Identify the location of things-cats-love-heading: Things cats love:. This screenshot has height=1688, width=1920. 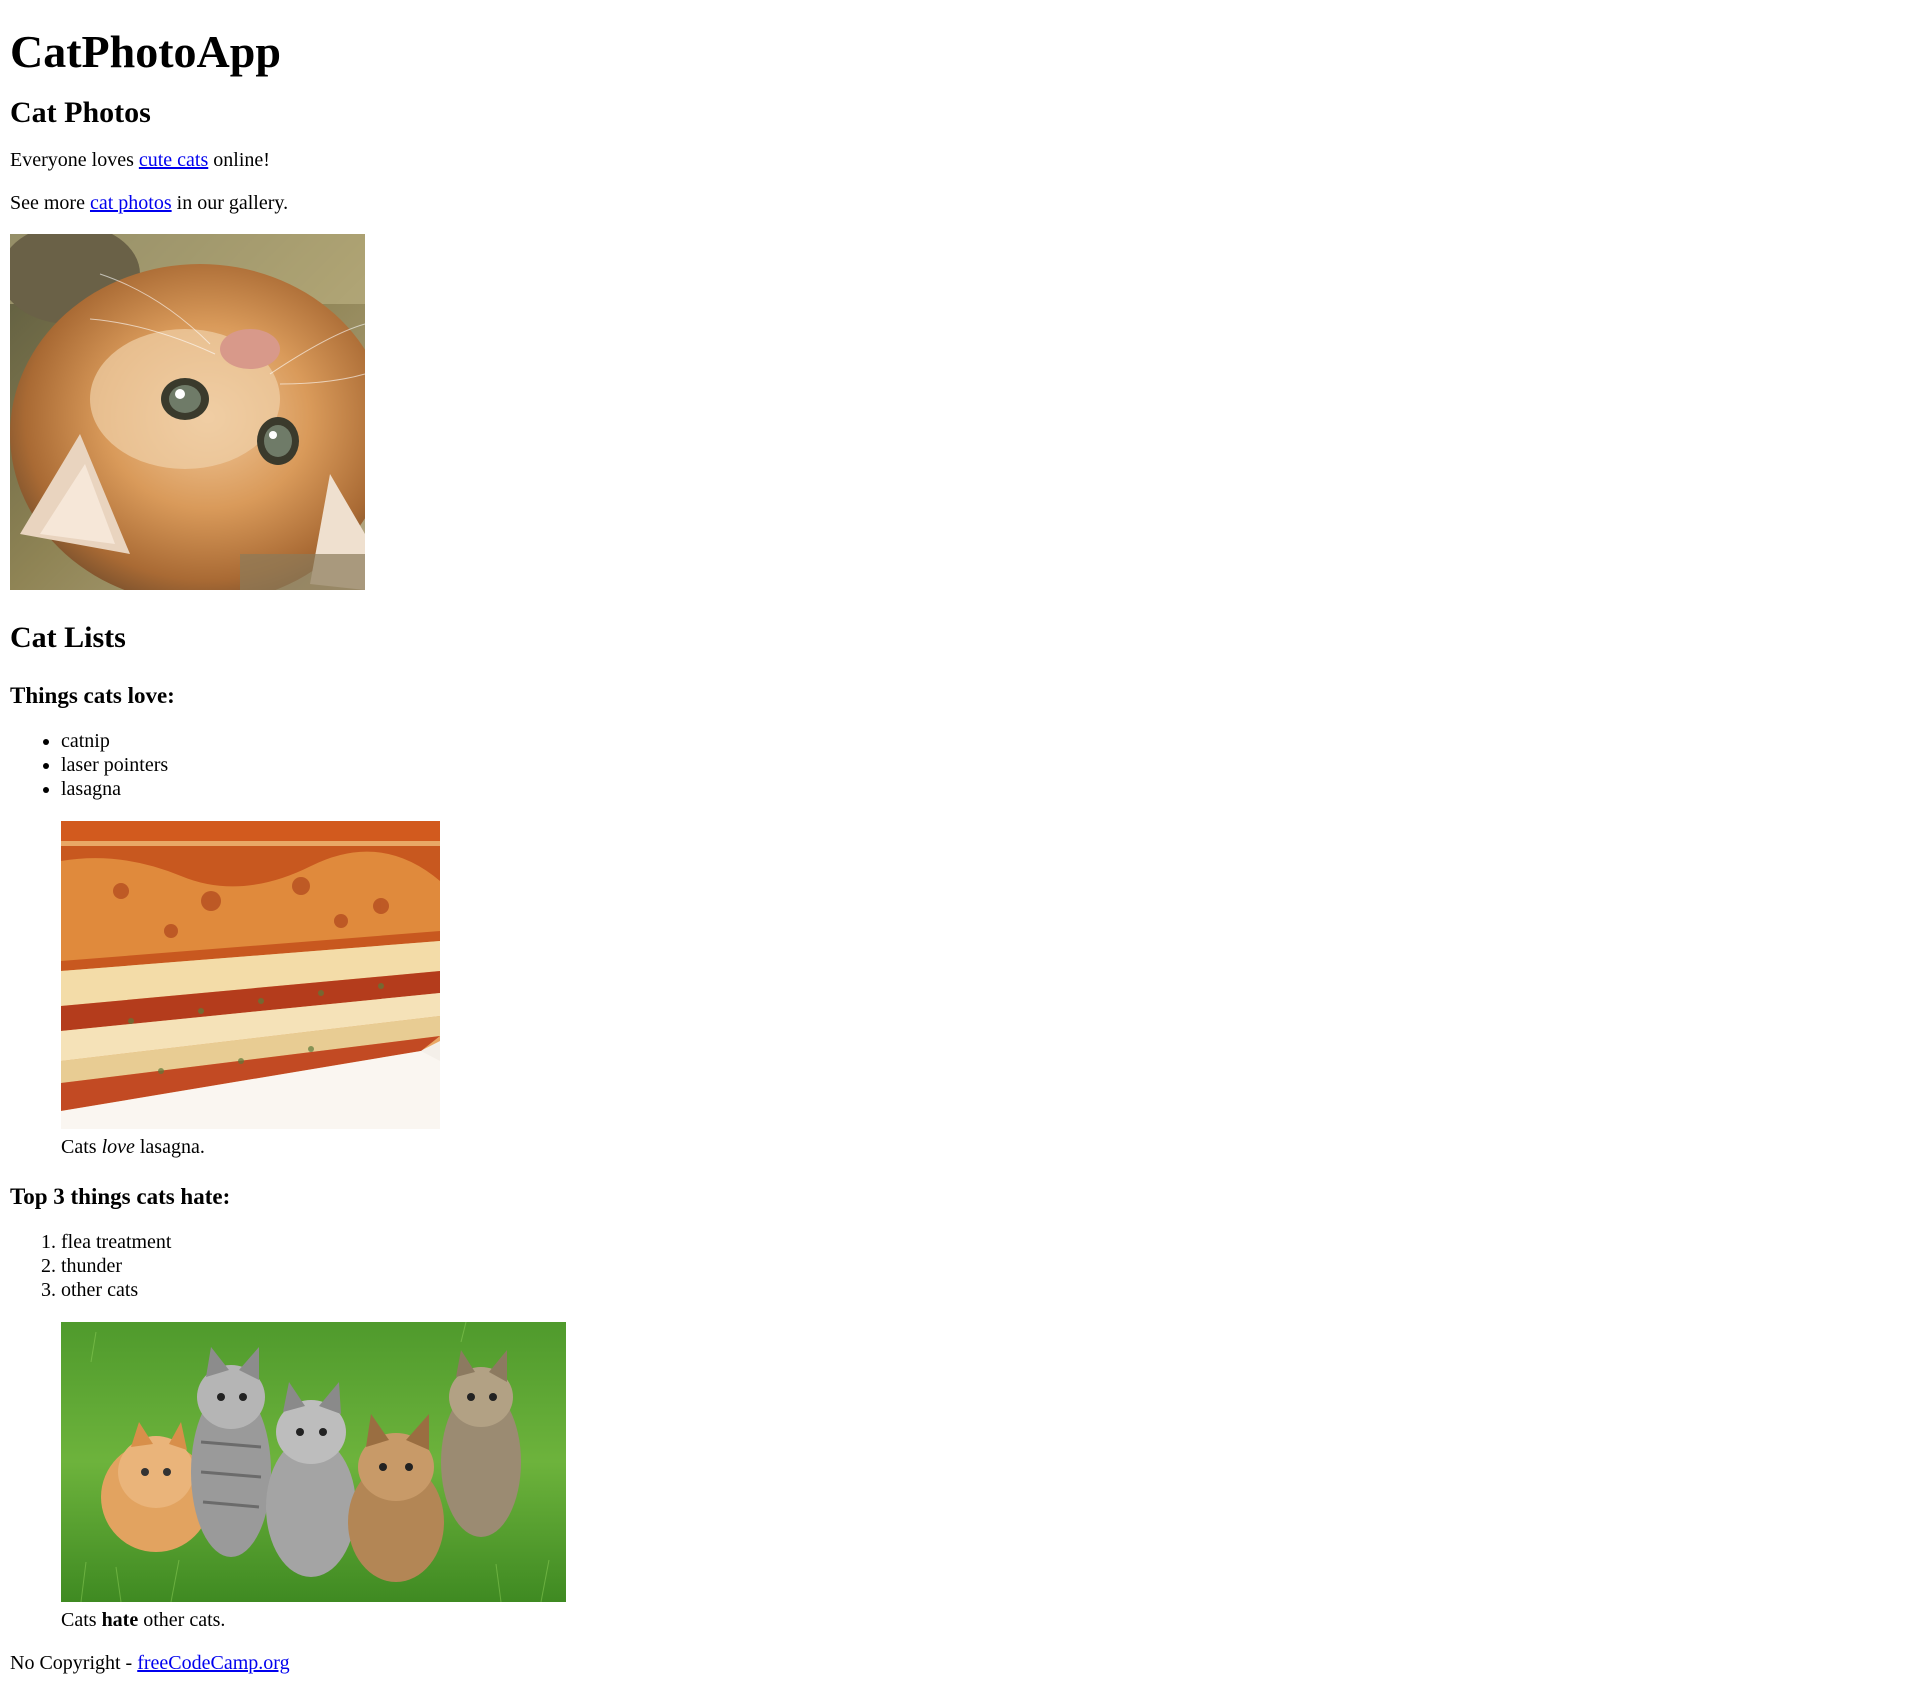
(92, 695).